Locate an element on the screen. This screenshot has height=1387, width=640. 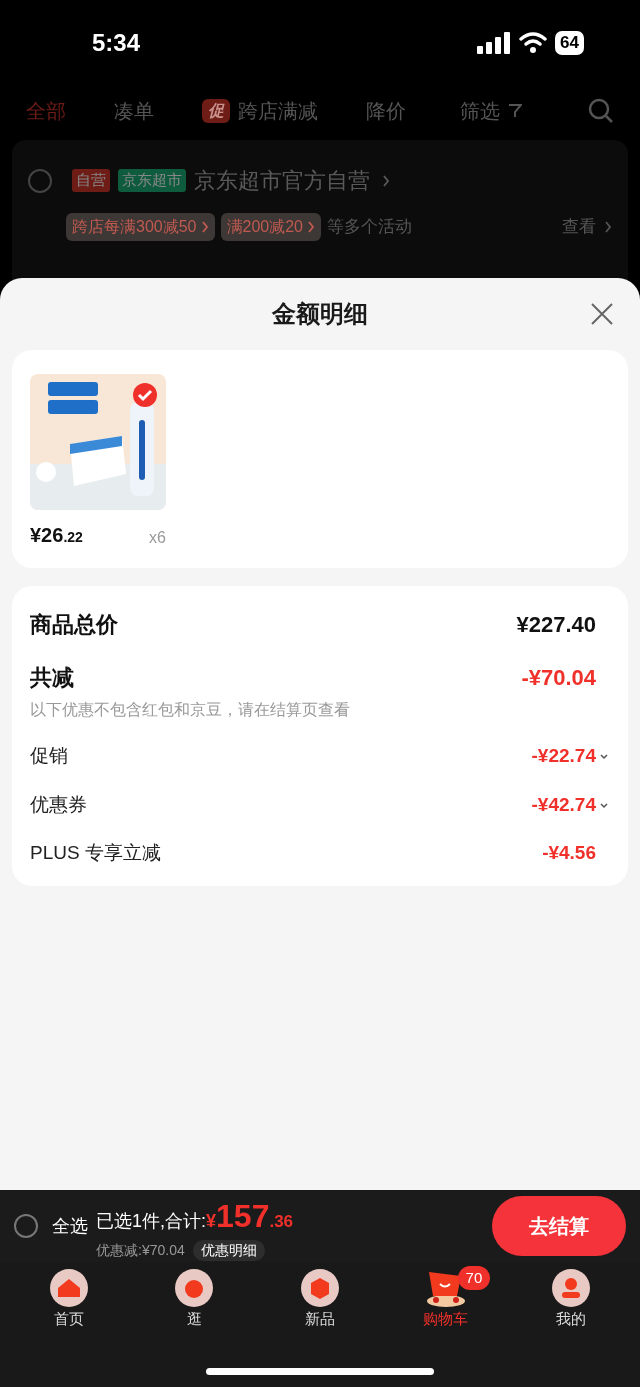
store-tag: 自营 is located at coordinates (91, 180).